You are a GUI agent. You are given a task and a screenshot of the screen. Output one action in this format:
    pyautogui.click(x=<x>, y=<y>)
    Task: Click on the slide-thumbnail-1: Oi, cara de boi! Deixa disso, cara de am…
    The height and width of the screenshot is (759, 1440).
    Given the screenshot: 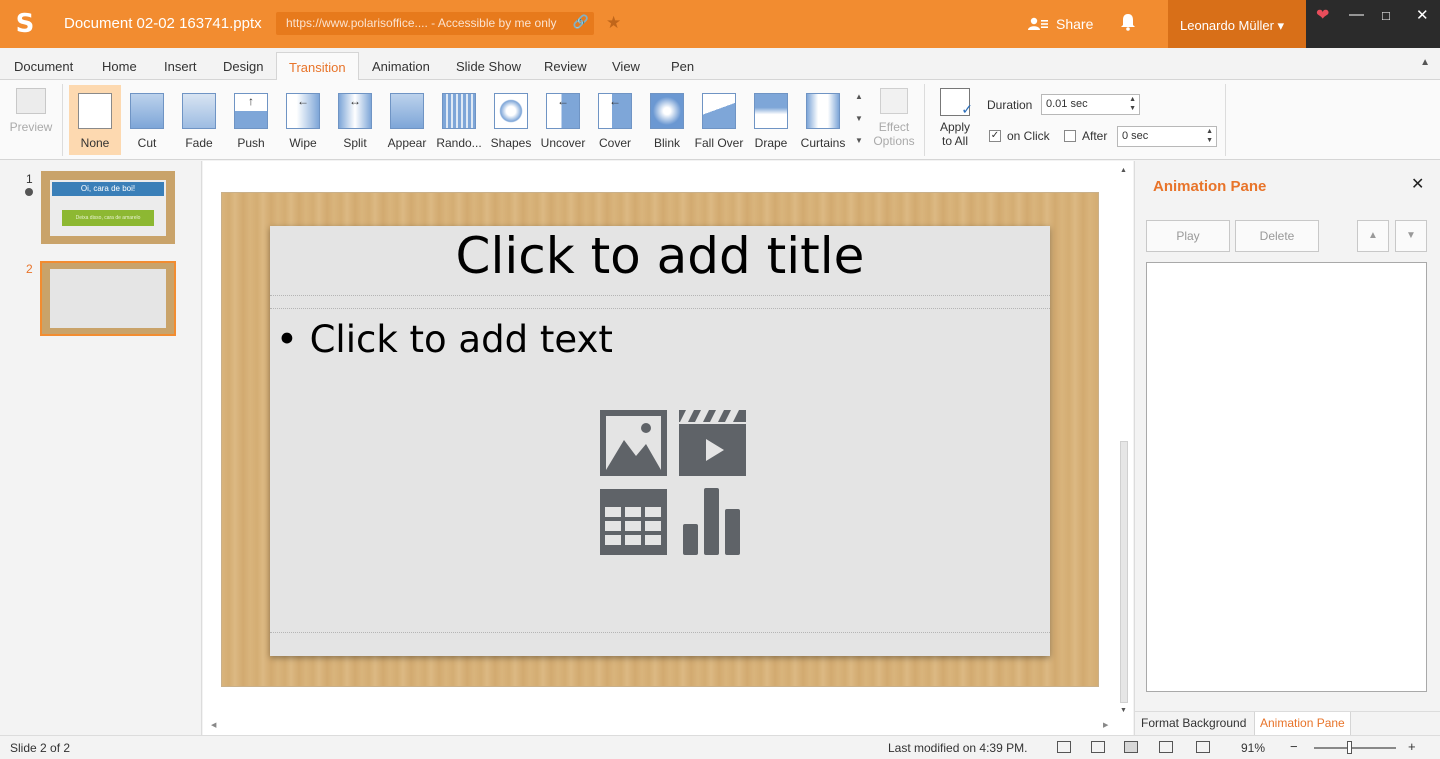 What is the action you would take?
    pyautogui.click(x=108, y=207)
    